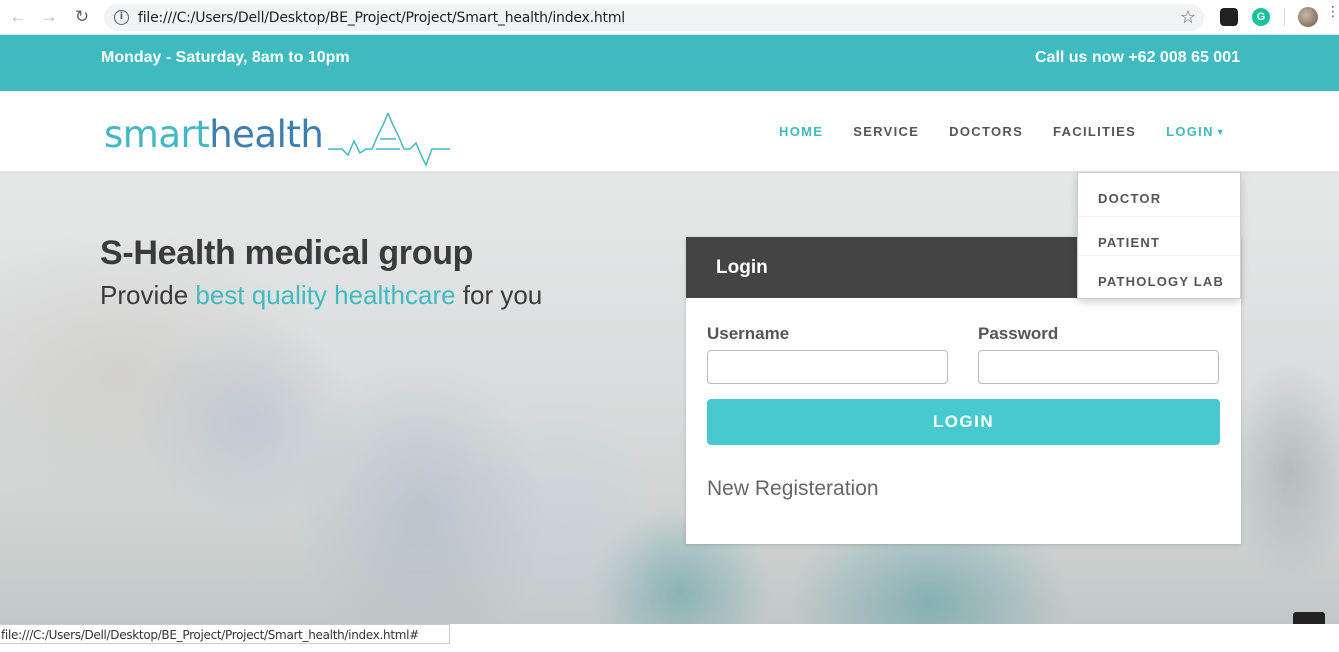 The image size is (1339, 652). I want to click on heartbeat-tower-icon, so click(389, 140).